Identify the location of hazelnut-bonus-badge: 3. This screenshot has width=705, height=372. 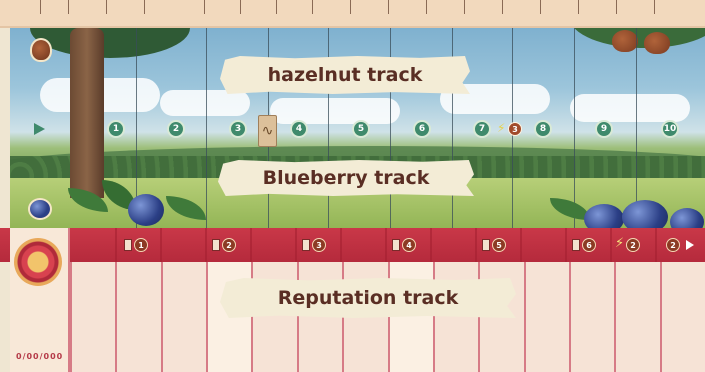
(515, 129).